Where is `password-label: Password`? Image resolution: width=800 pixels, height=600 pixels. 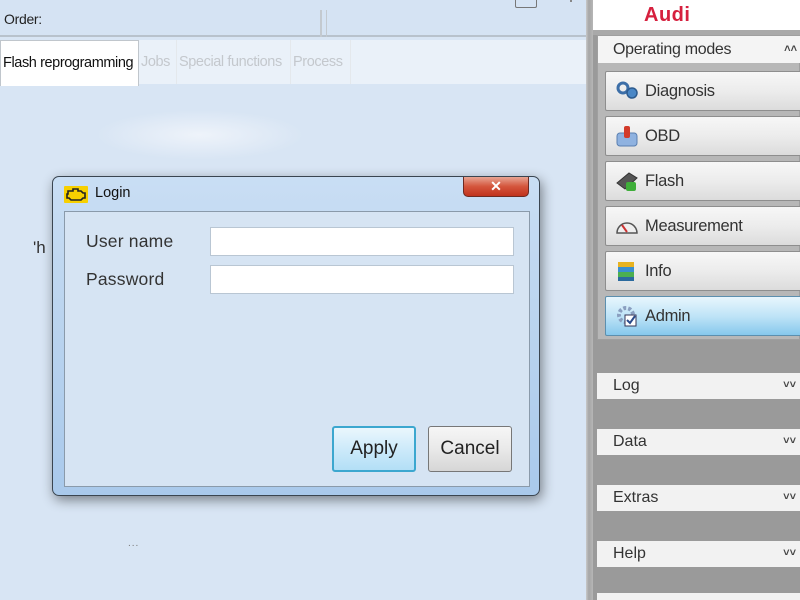 password-label: Password is located at coordinates (125, 279).